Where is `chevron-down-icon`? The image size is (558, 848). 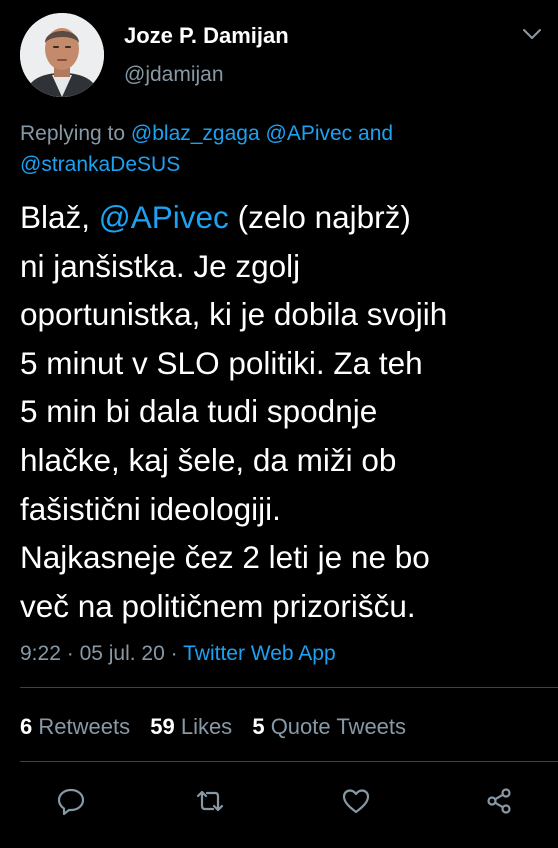
chevron-down-icon is located at coordinates (532, 34).